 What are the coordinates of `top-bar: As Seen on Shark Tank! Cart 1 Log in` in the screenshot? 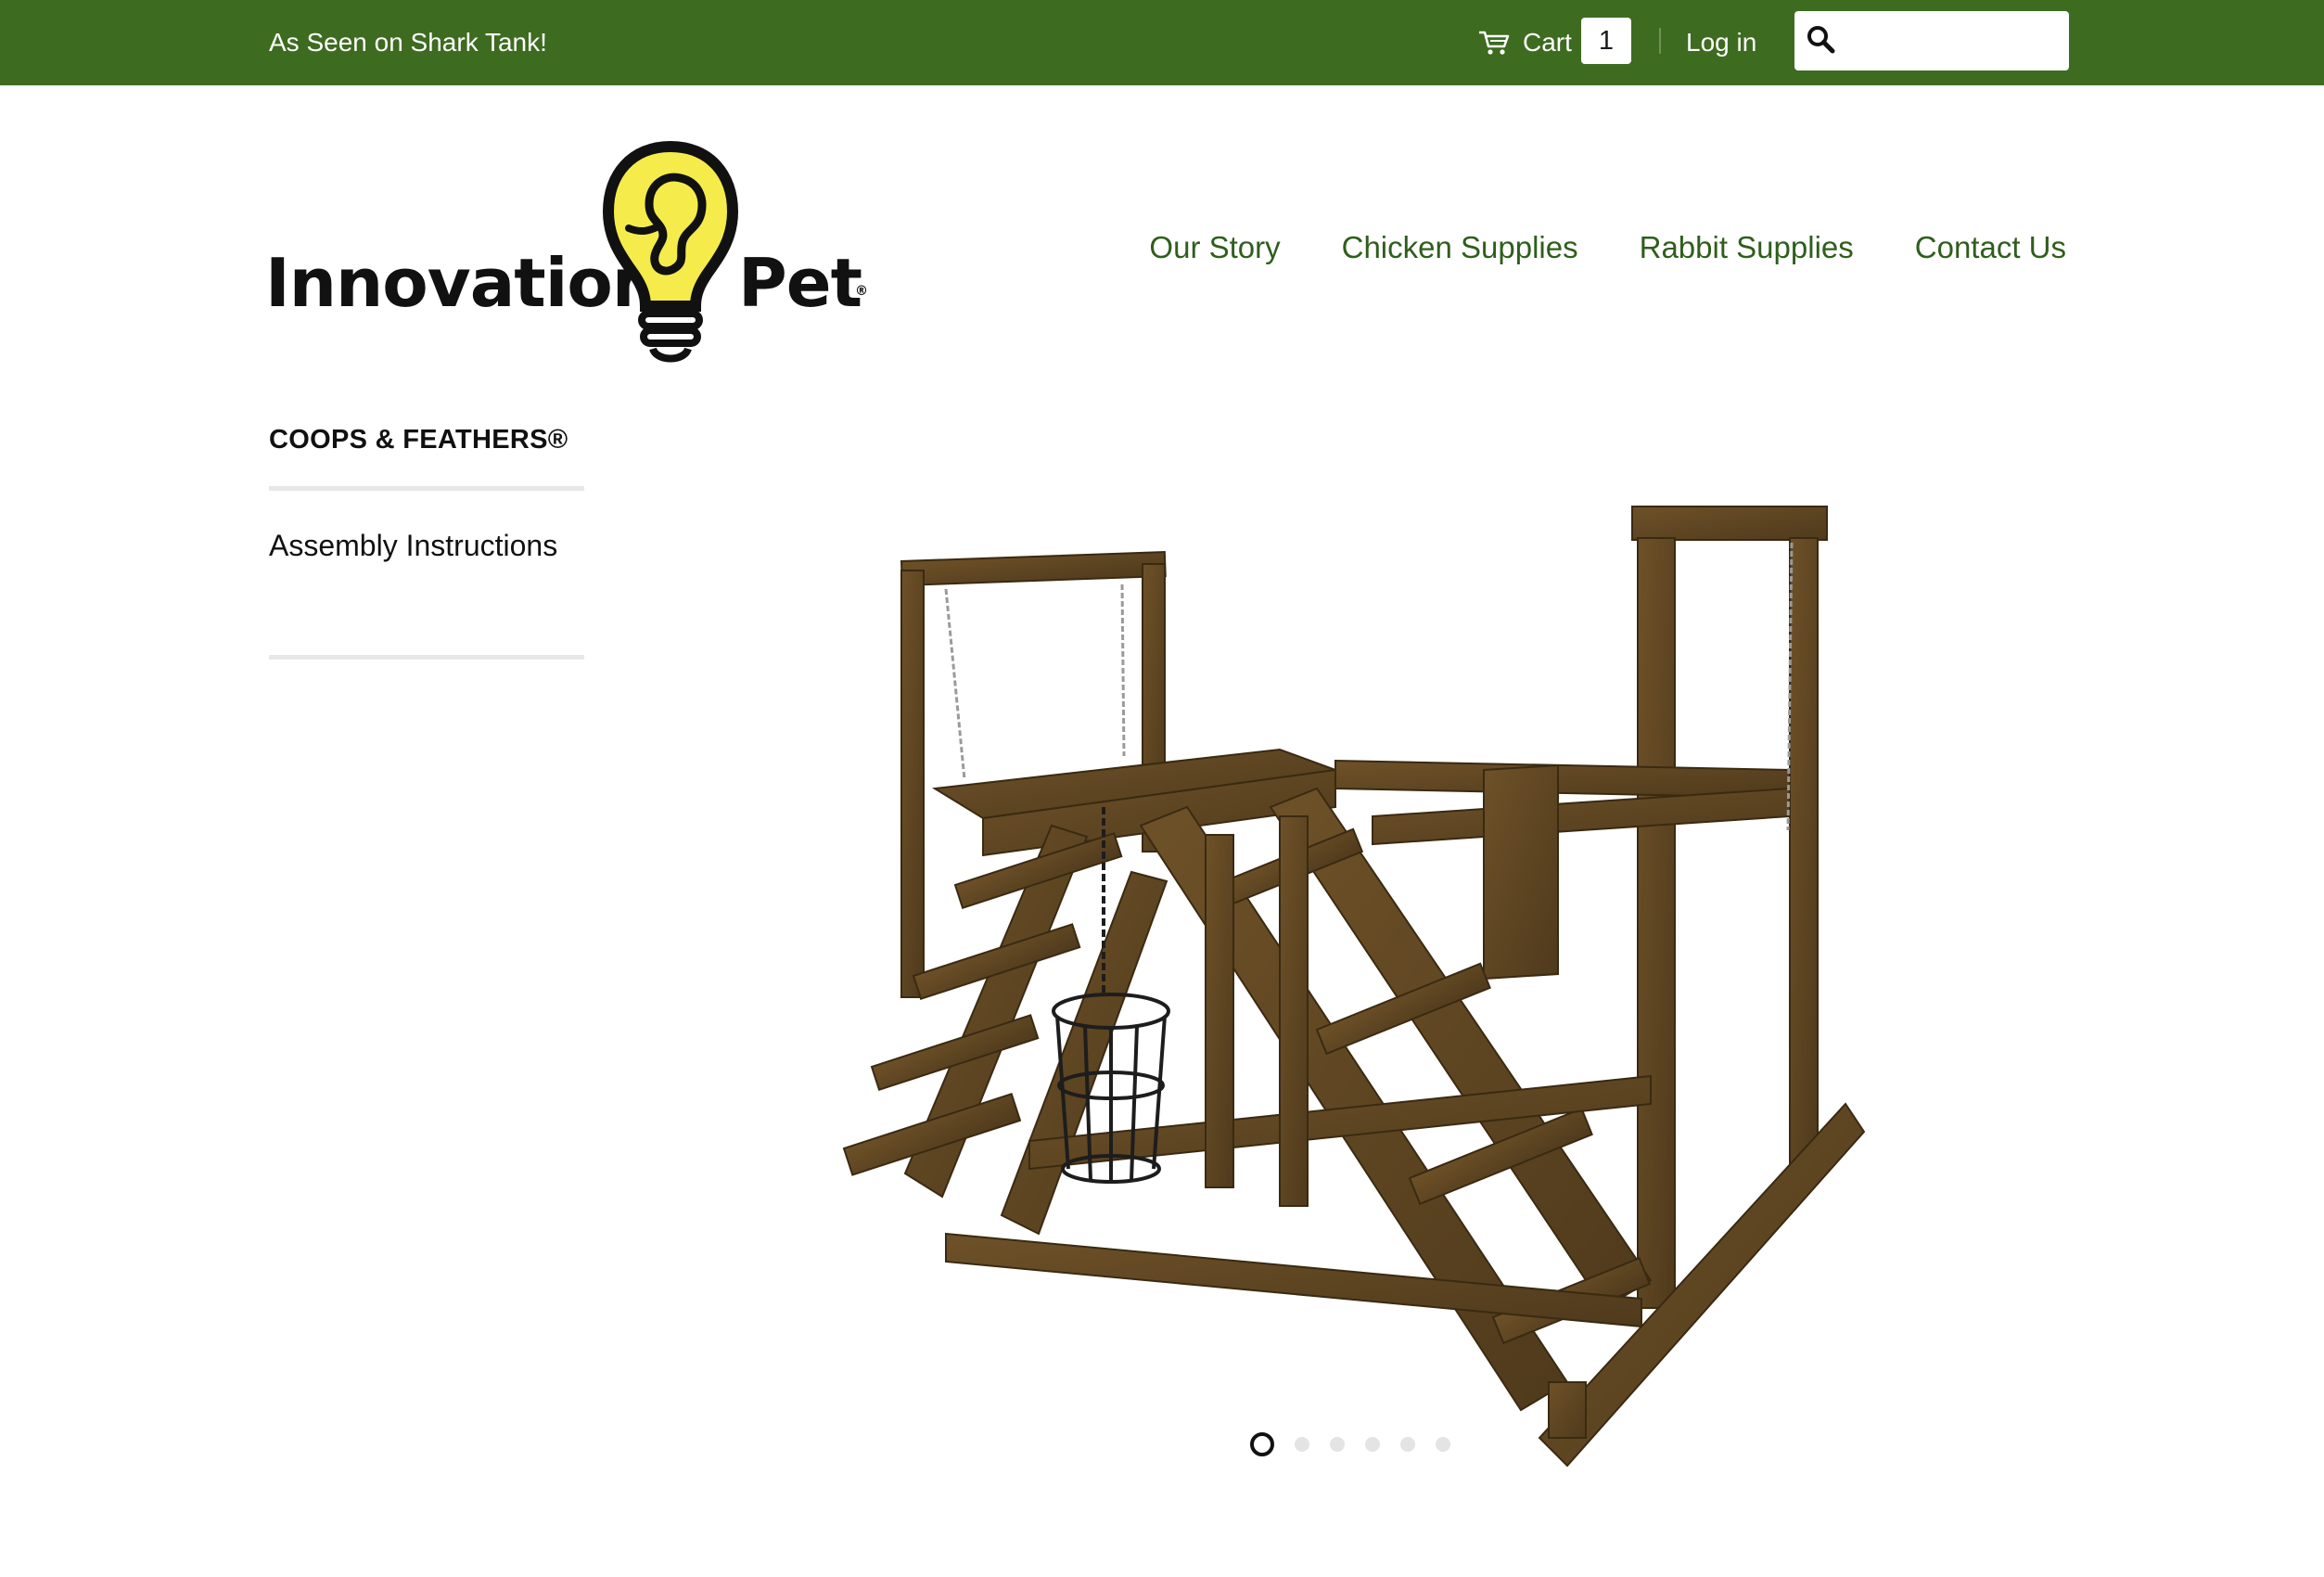 It's located at (1162, 42).